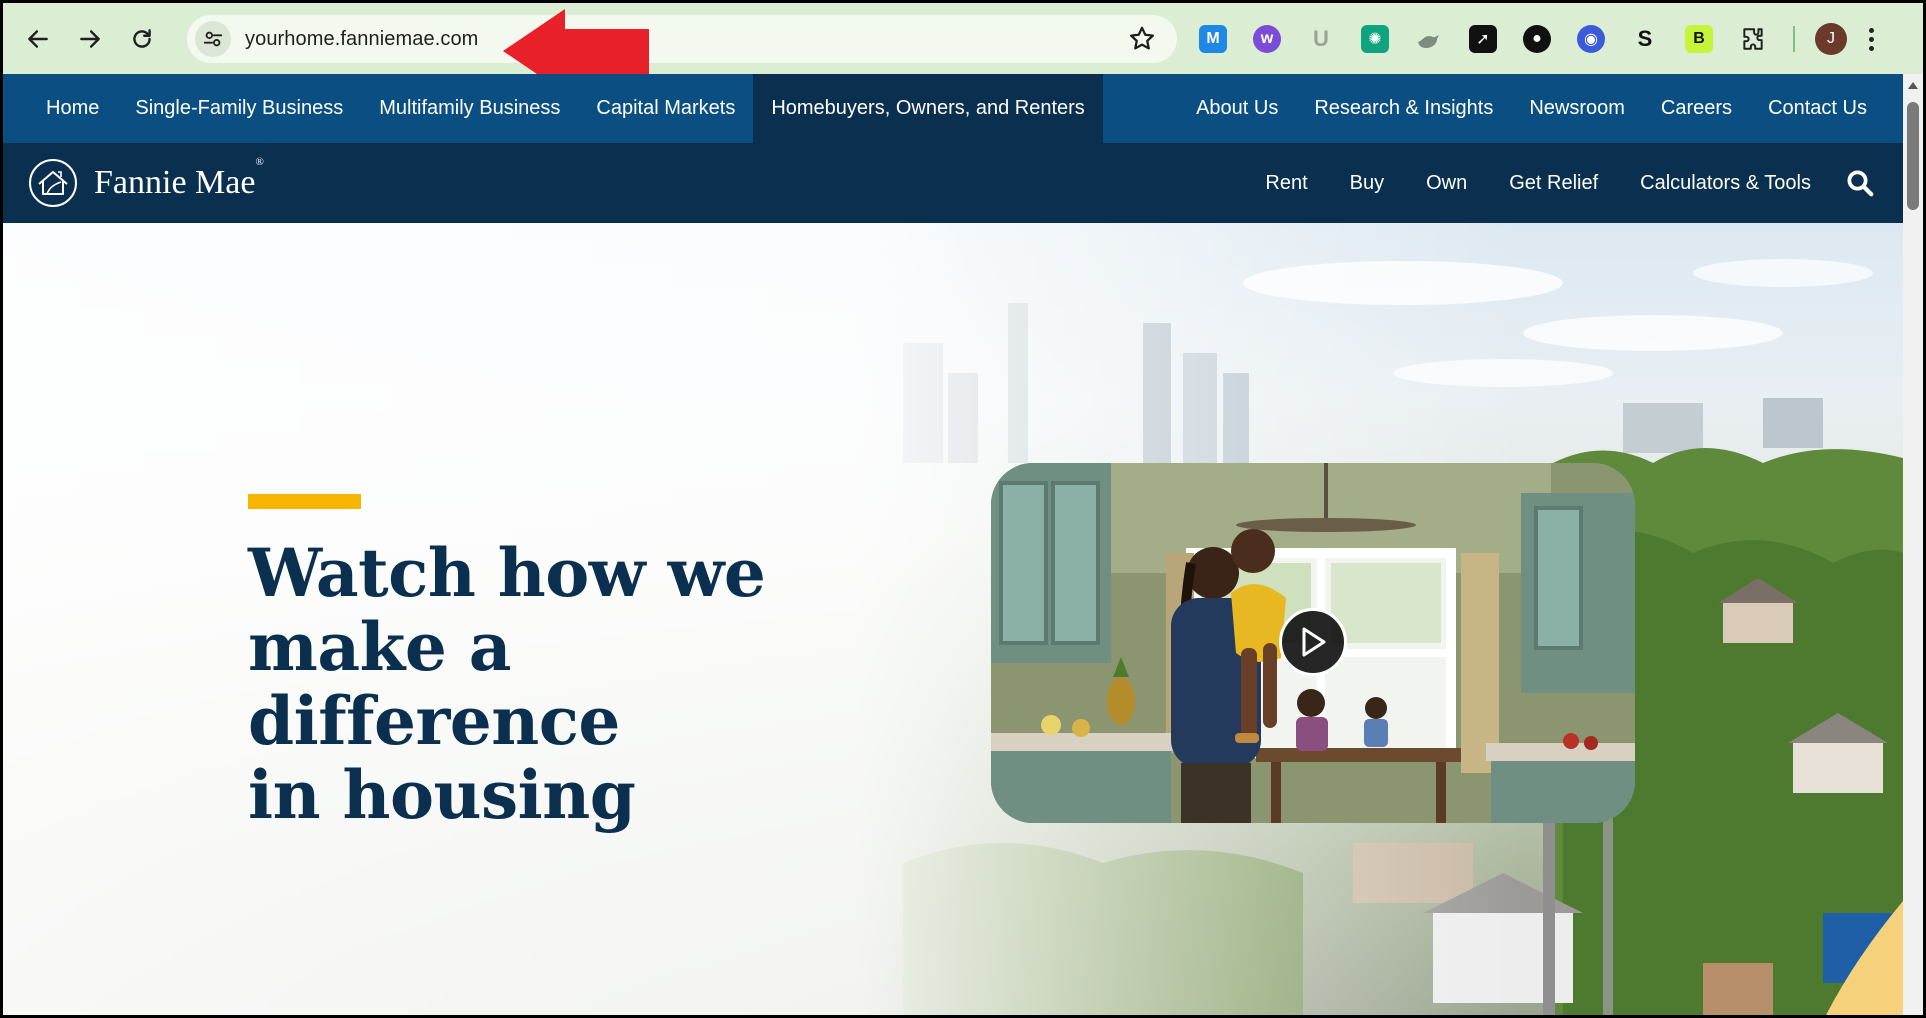 The image size is (1926, 1018). Describe the element at coordinates (1483, 39) in the screenshot. I see `send-extension-icon: ➚` at that location.